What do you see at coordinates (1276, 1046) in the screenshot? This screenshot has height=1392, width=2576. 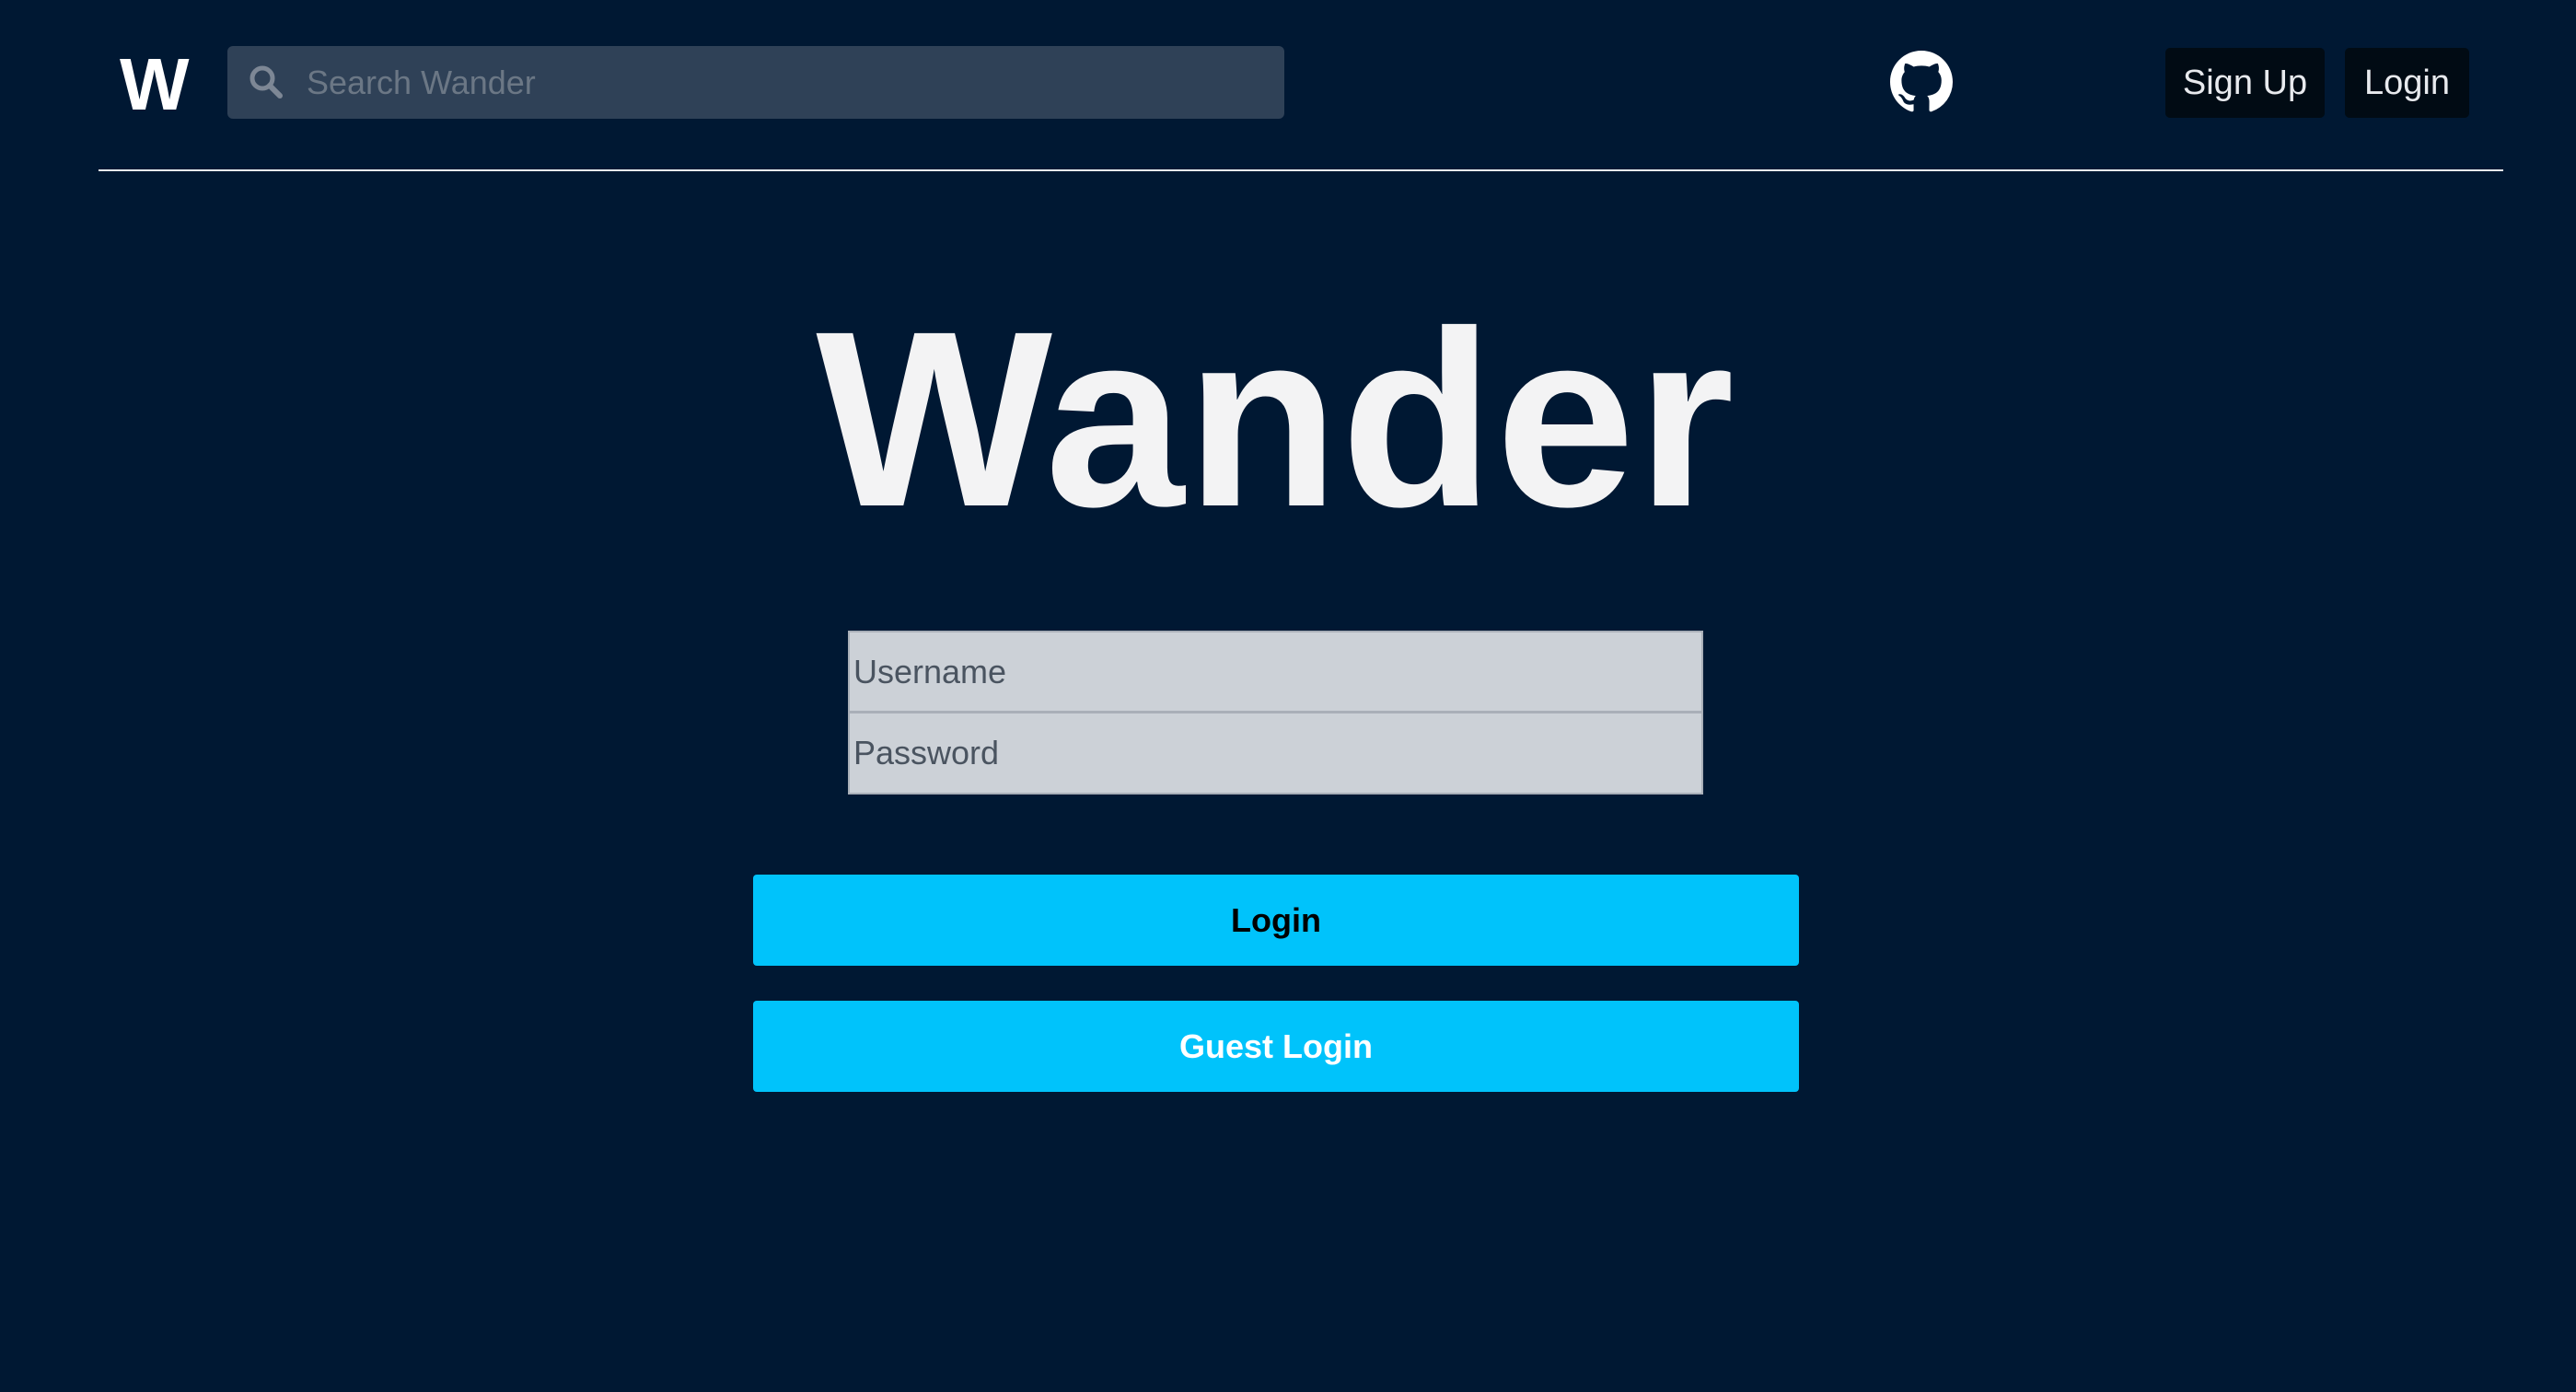 I see `guest-login-button: Guest Login` at bounding box center [1276, 1046].